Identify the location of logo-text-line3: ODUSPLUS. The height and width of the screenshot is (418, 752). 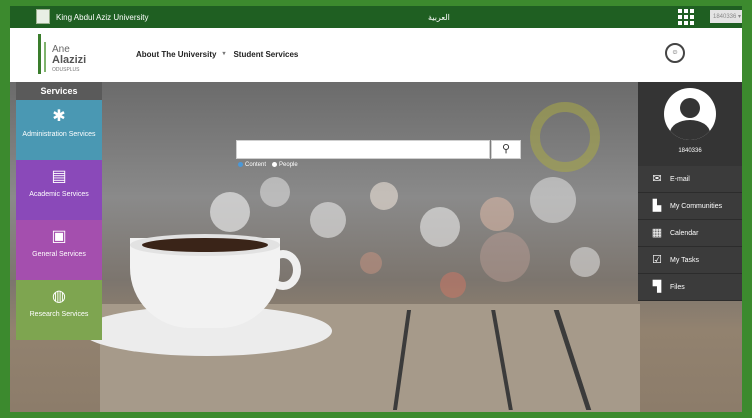
(66, 70).